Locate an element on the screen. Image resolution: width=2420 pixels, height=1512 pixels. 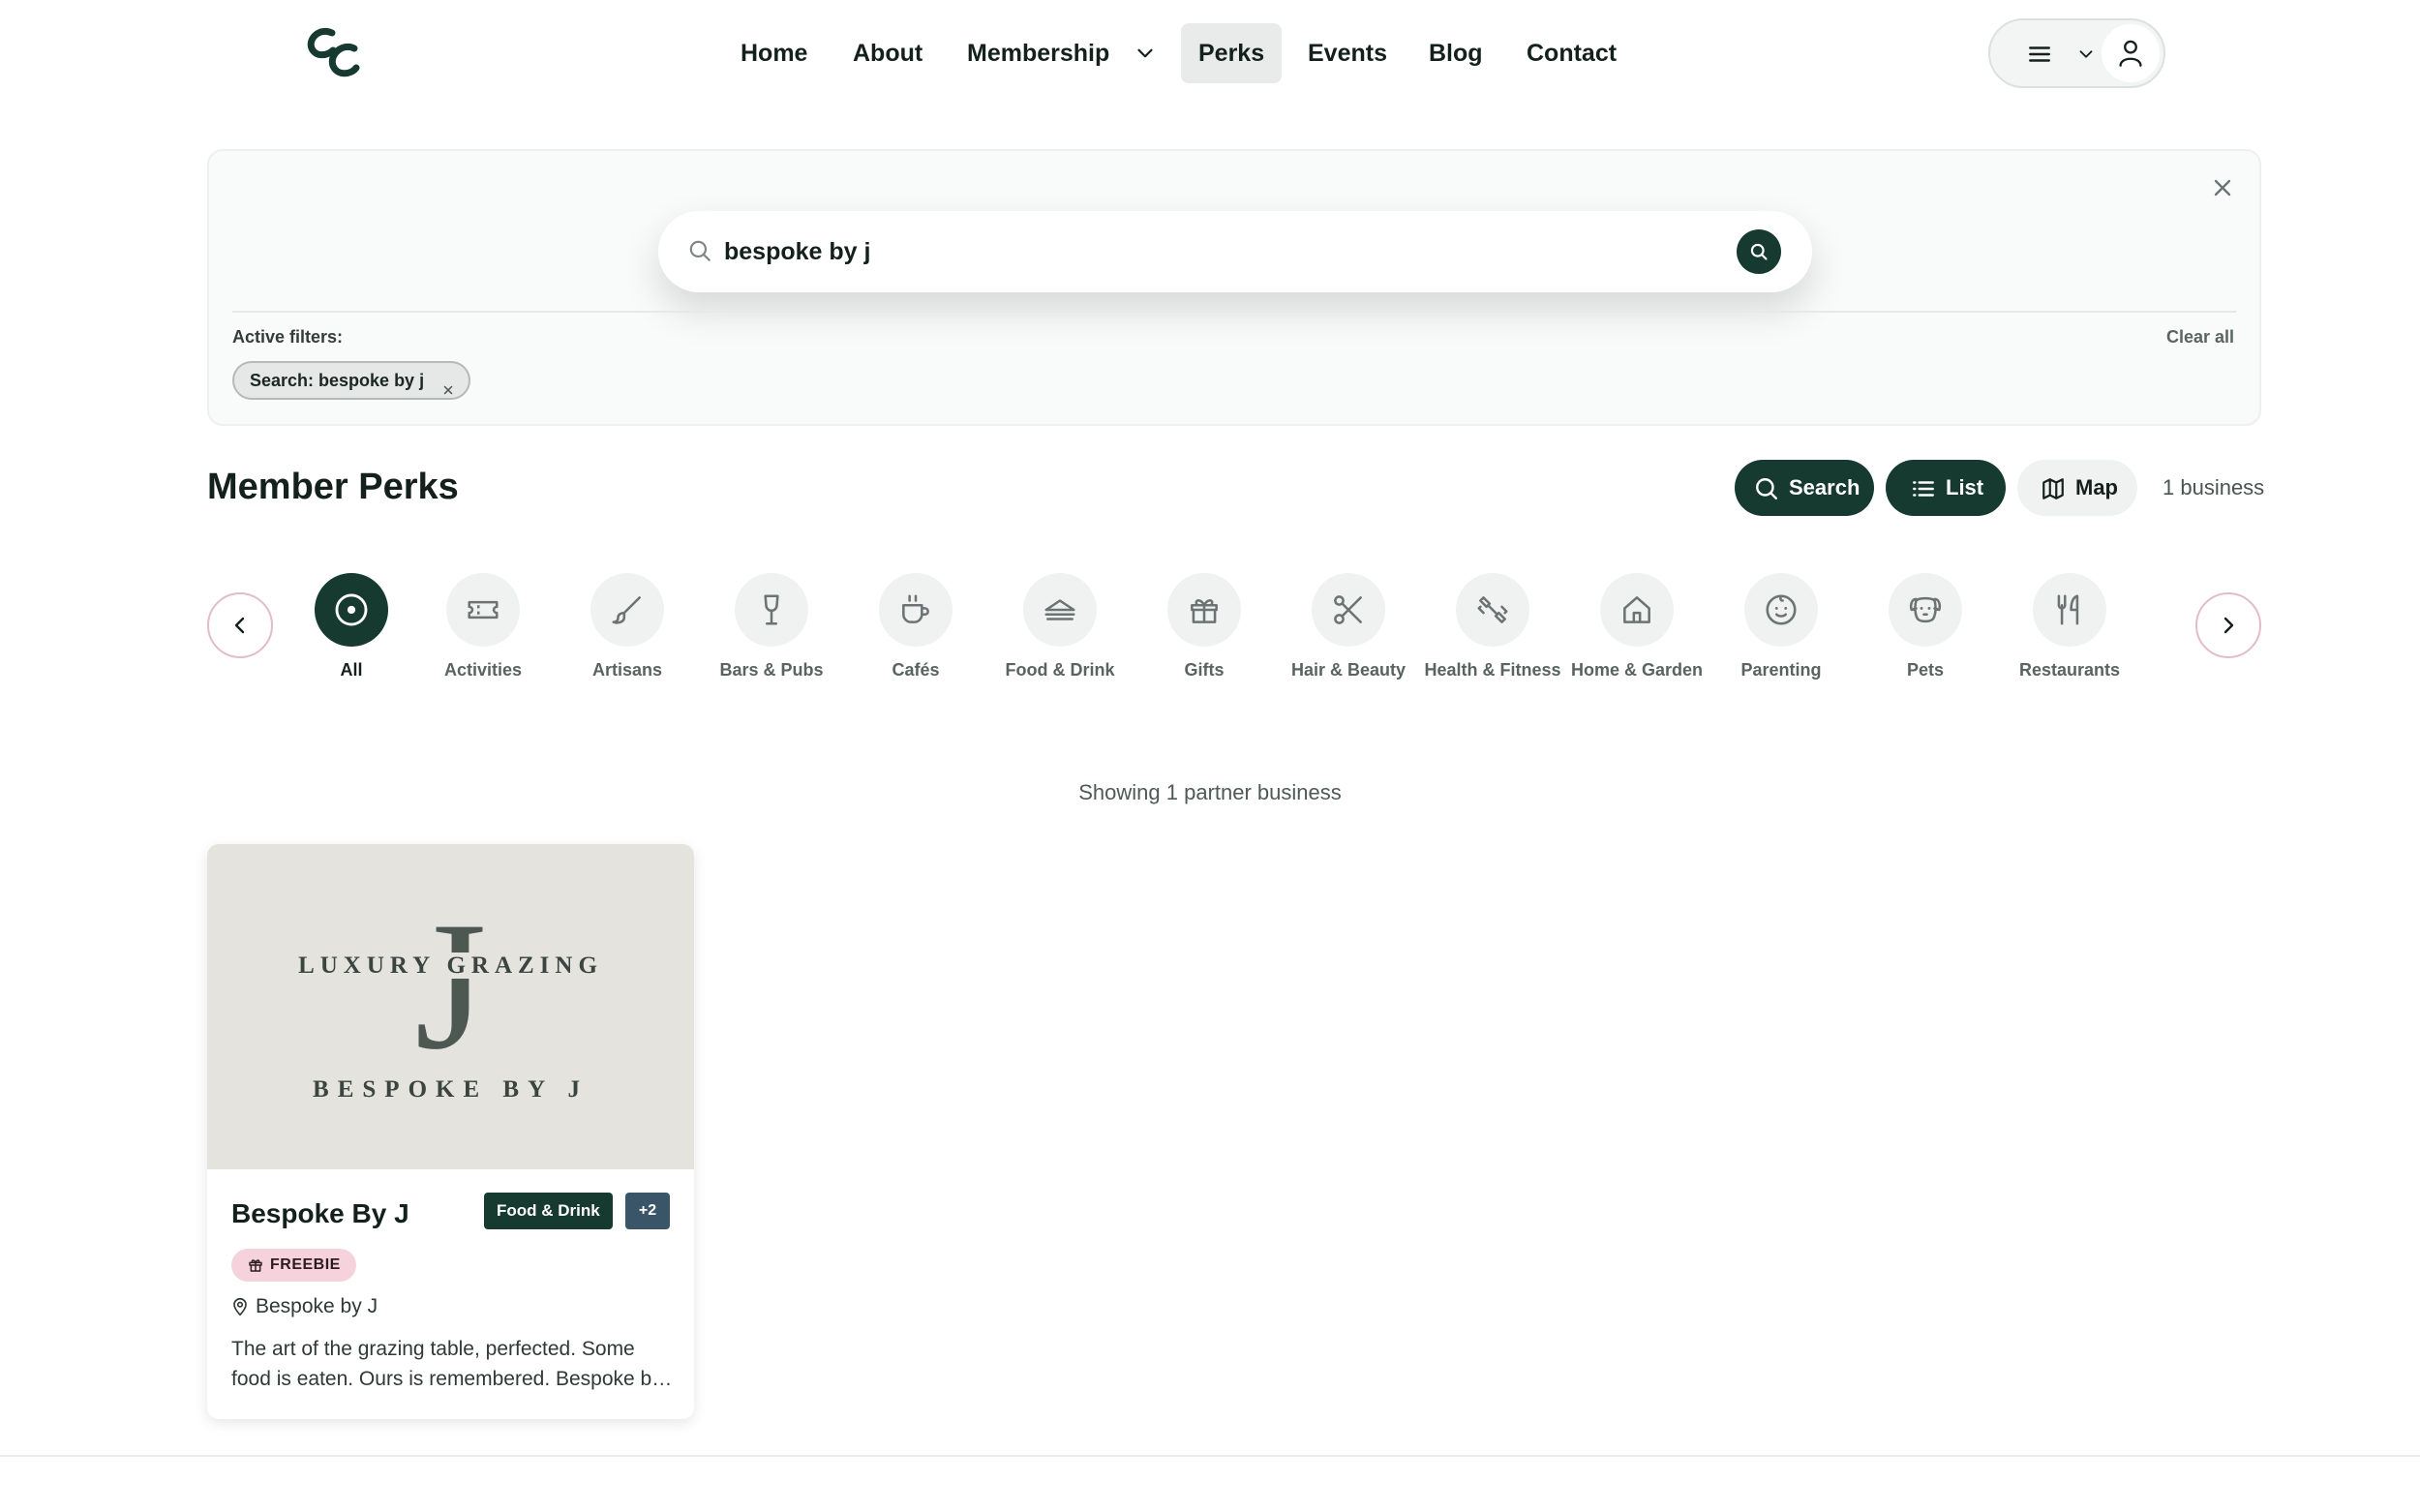
map-view-button: Map is located at coordinates (2077, 488).